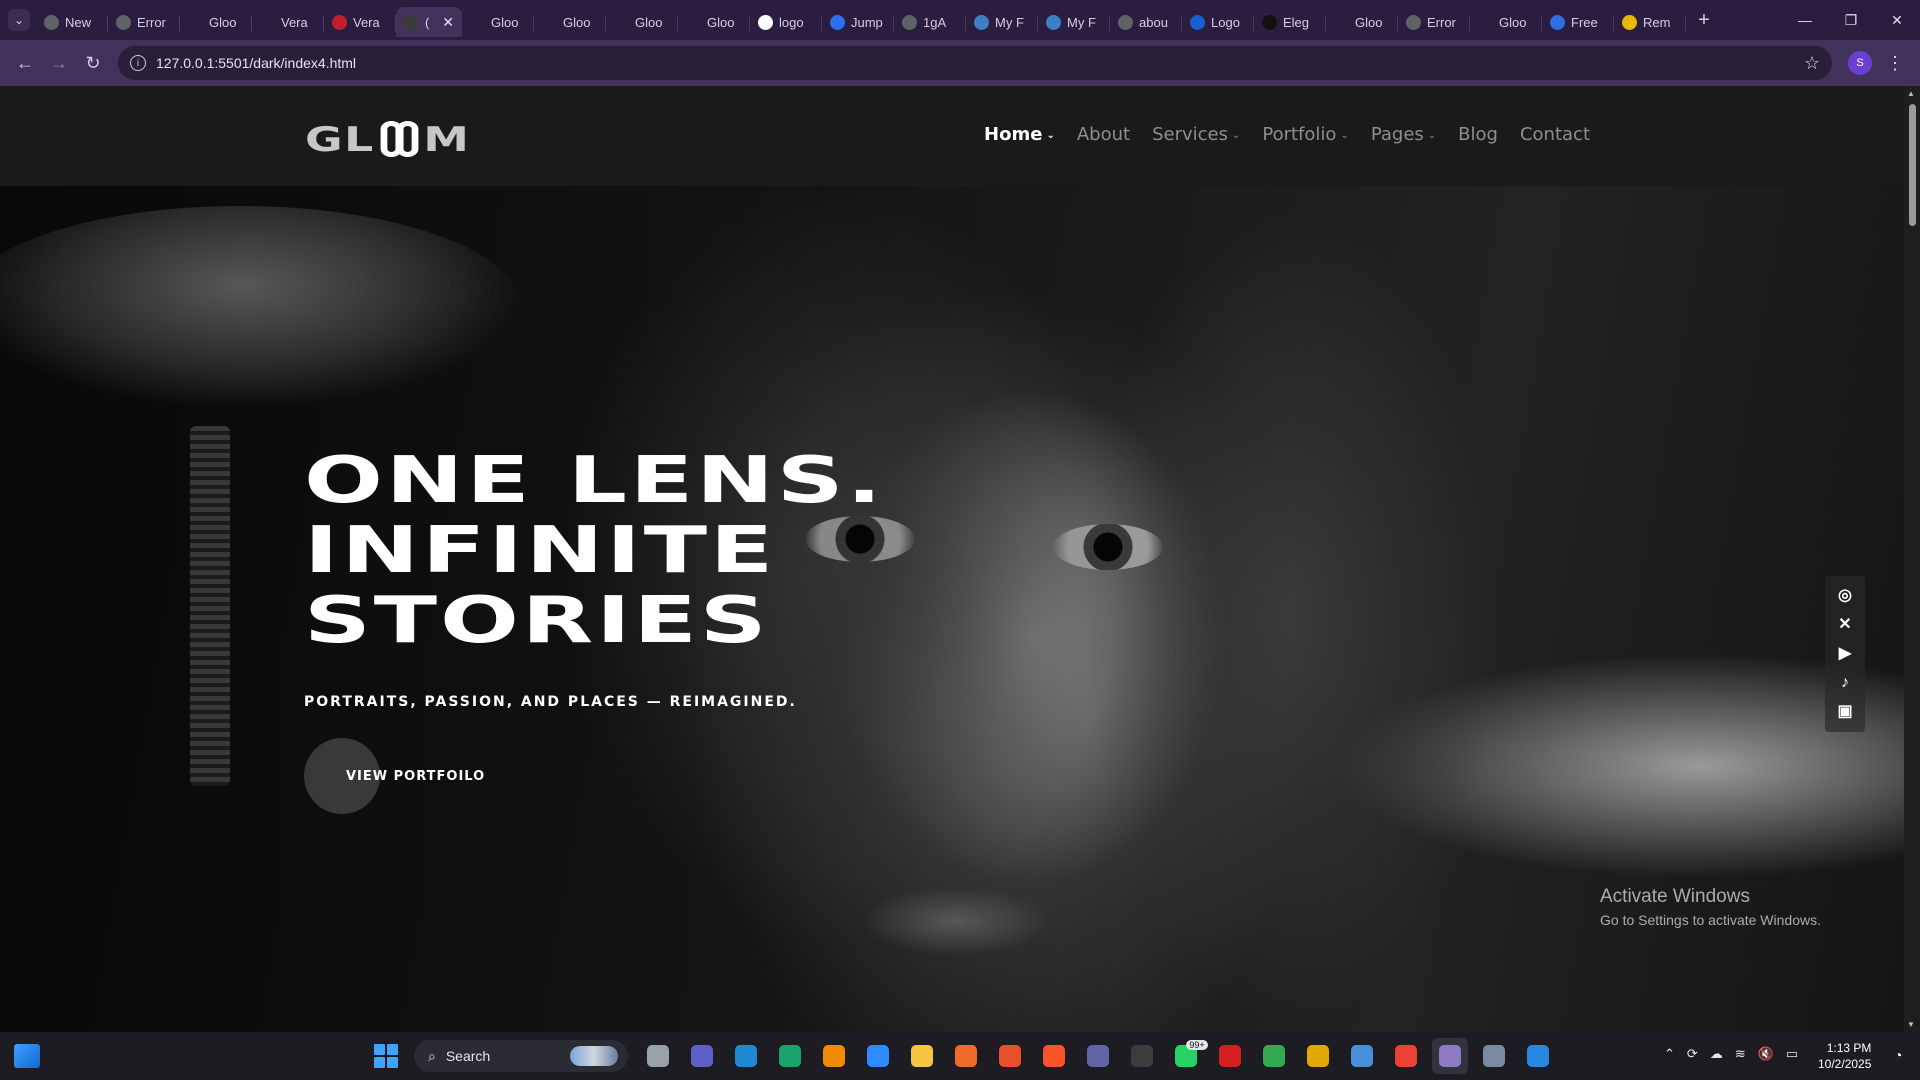  I want to click on nav-item-contact: Contact, so click(1555, 134).